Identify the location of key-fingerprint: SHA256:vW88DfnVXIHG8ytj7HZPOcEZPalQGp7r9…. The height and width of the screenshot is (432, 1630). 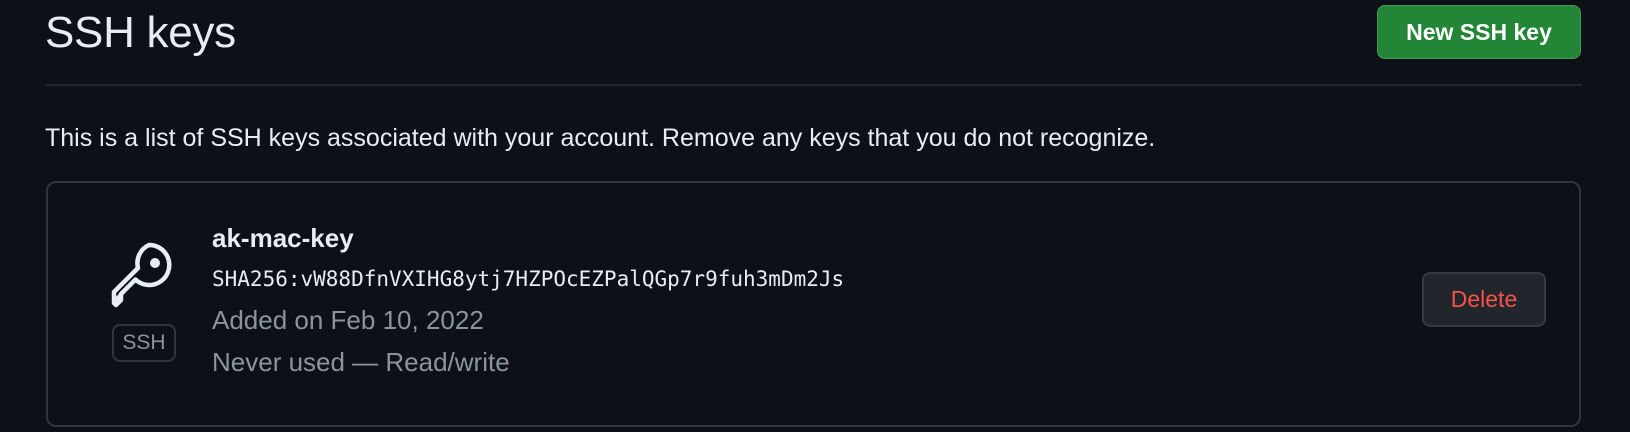
(528, 279).